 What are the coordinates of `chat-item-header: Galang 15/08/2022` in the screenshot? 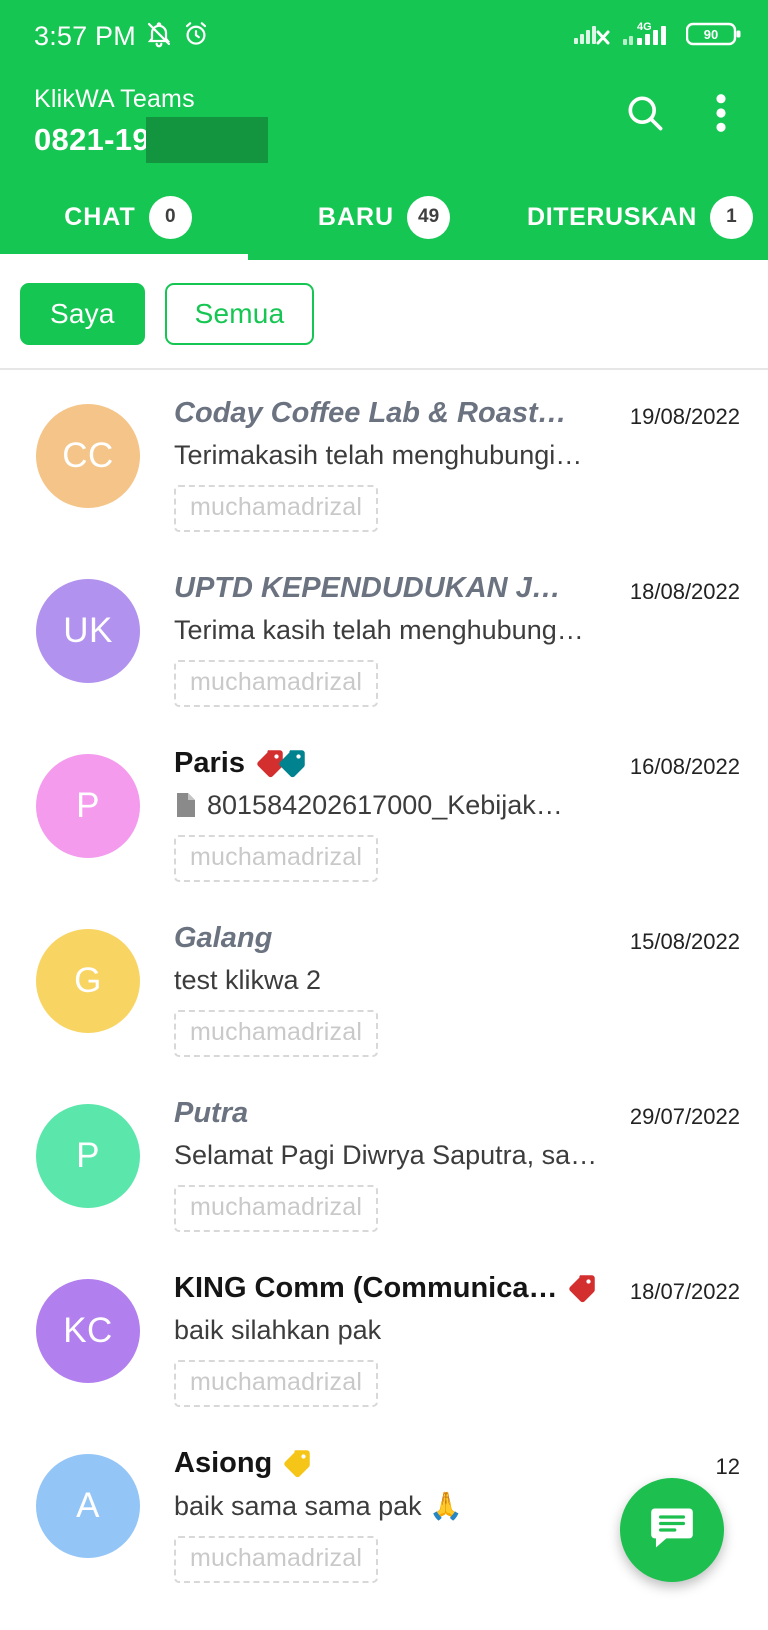 It's located at (457, 938).